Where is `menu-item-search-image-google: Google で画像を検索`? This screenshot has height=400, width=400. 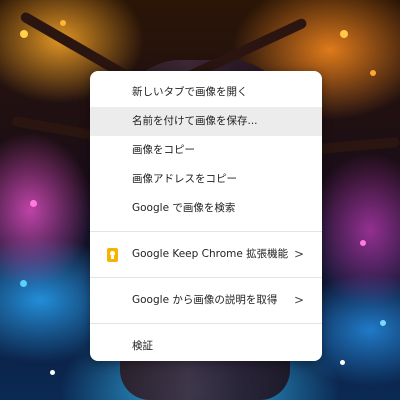 menu-item-search-image-google: Google で画像を検索 is located at coordinates (206, 208).